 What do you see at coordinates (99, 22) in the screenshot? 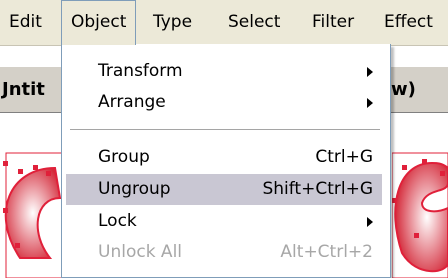
I see `menu-object: Object` at bounding box center [99, 22].